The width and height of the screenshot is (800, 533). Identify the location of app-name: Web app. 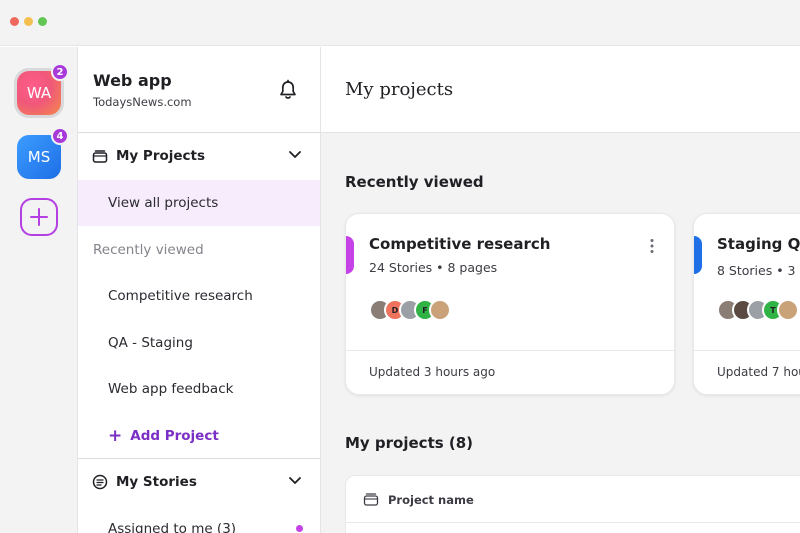
(132, 80).